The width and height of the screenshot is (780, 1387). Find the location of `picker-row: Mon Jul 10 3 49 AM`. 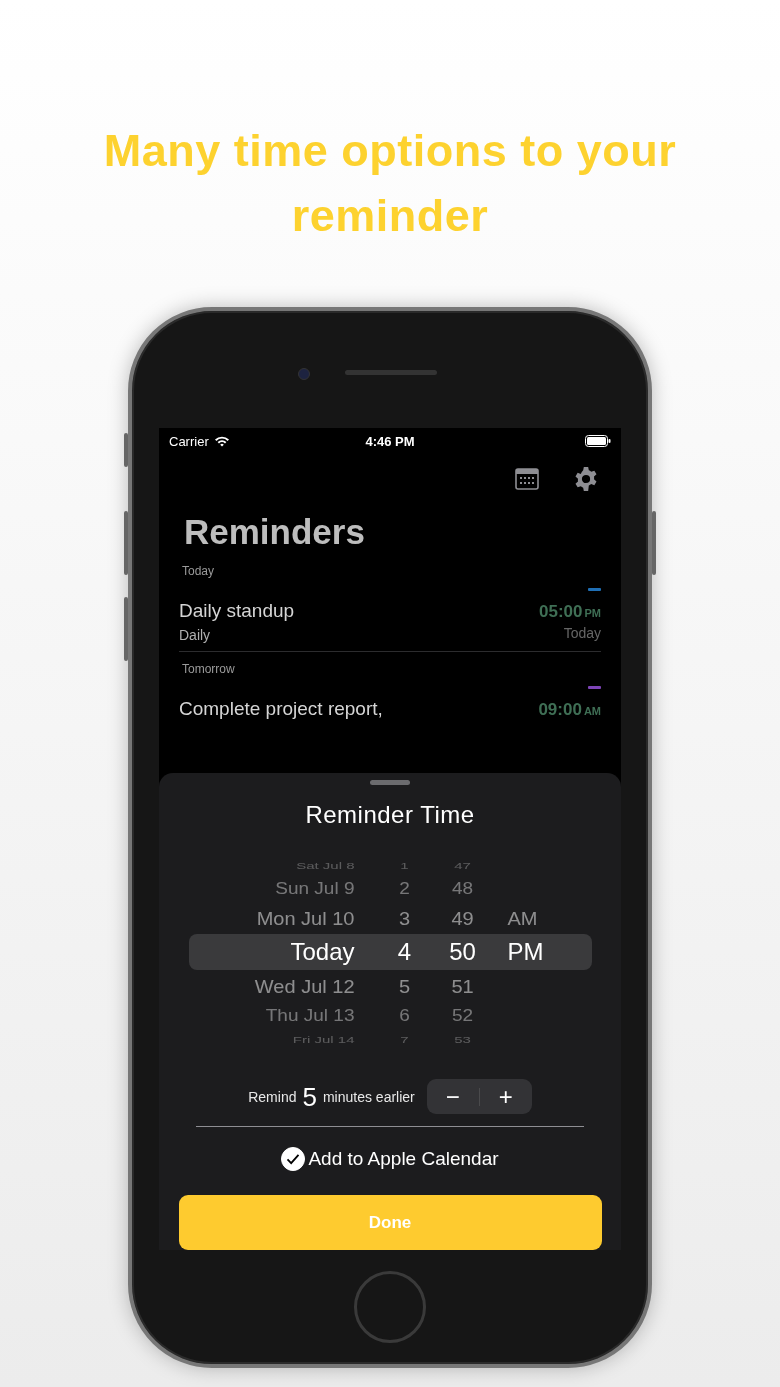

picker-row: Mon Jul 10 3 49 AM is located at coordinates (390, 918).